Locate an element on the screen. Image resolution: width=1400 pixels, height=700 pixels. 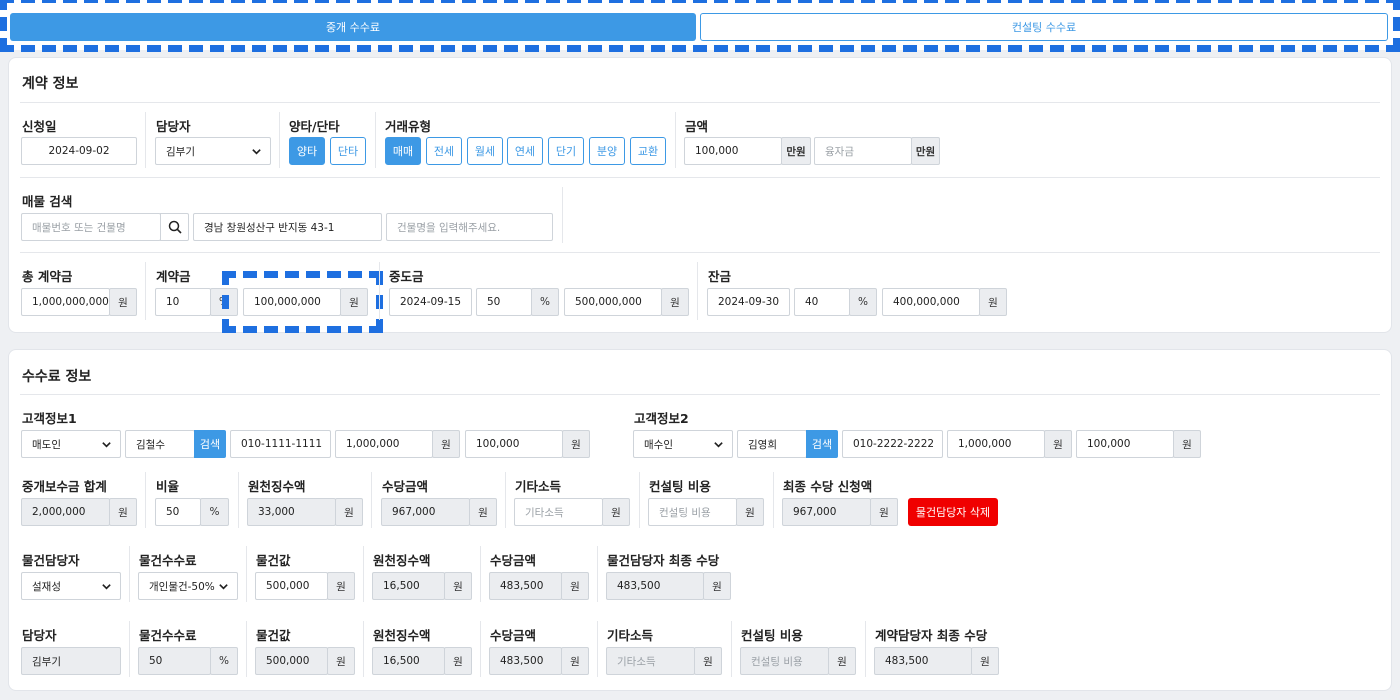
property-price-input: 500,000 is located at coordinates (291, 586).